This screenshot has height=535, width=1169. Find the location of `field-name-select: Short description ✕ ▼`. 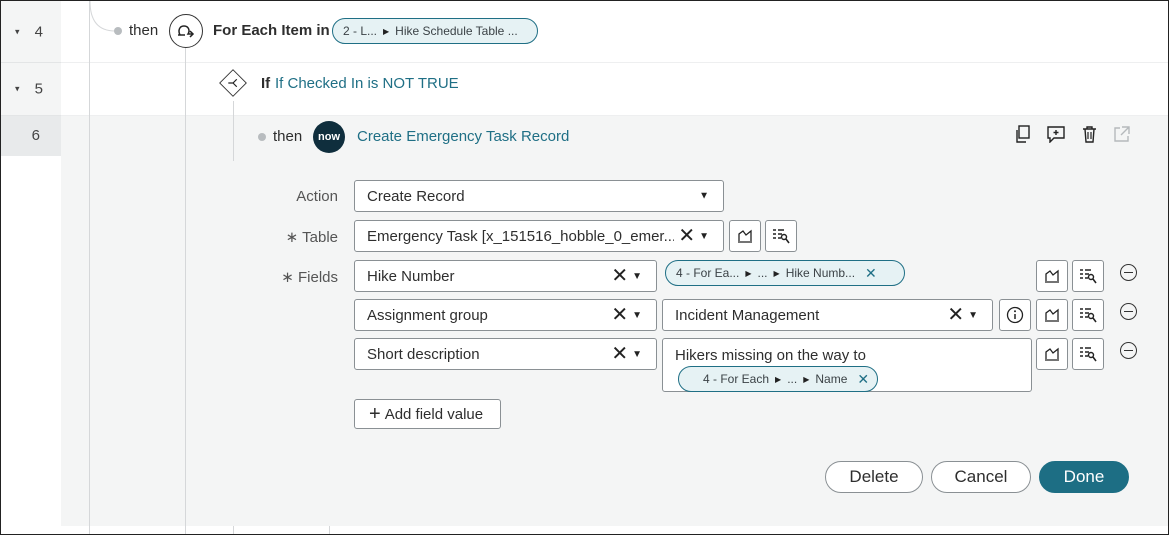

field-name-select: Short description ✕ ▼ is located at coordinates (505, 354).